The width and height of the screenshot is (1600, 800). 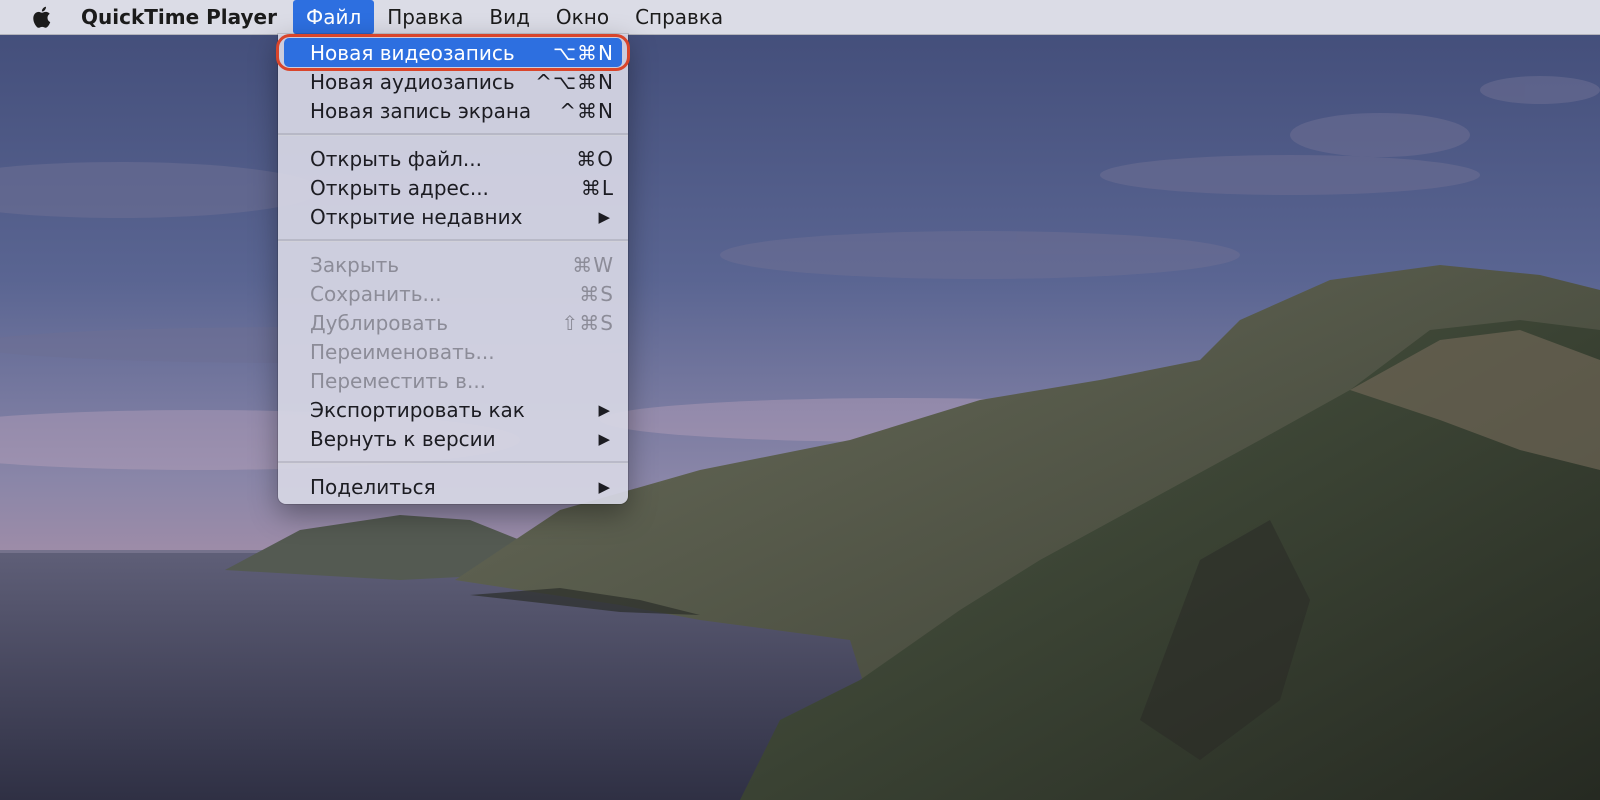 I want to click on menu-item-label: Новая запись экрана, so click(x=421, y=110).